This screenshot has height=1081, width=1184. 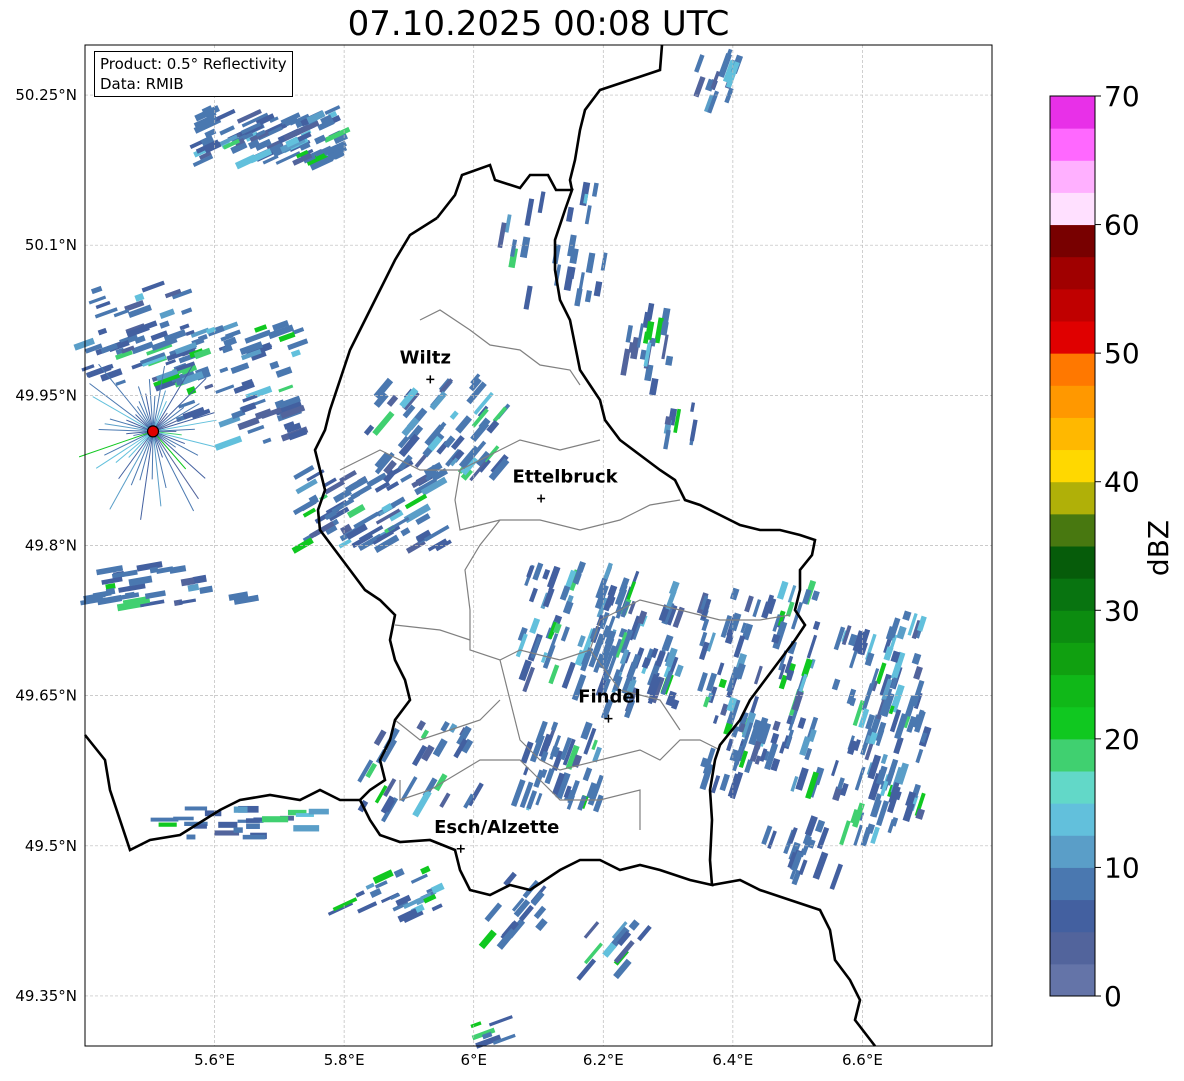 I want to click on colorbar-tick-label: 20, so click(x=1122, y=739).